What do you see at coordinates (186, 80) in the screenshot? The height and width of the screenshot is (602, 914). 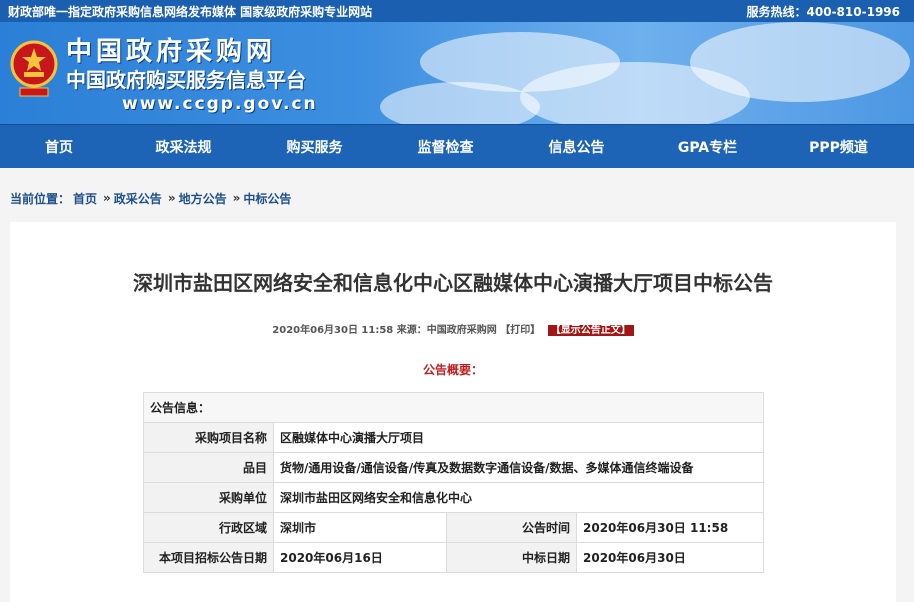 I see `brand-subtitle: 中国政府购买服务信息平台` at bounding box center [186, 80].